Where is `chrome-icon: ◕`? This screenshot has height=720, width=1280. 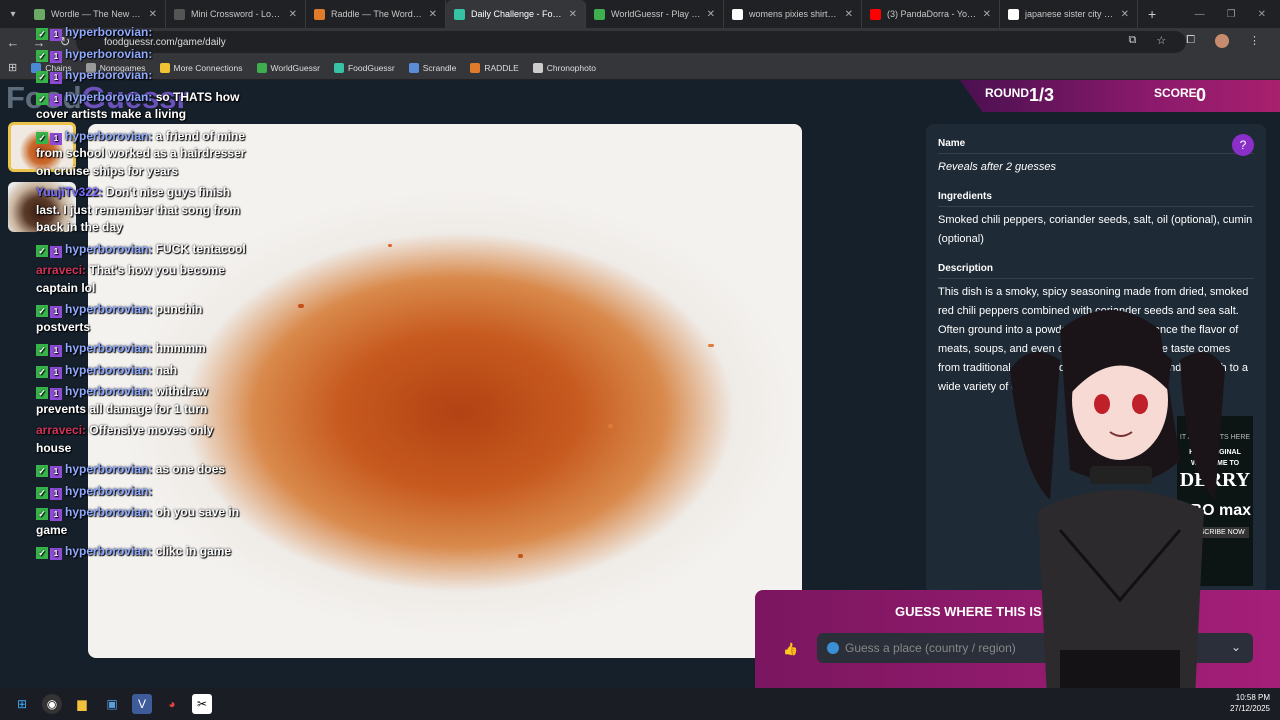
chrome-icon: ◕ is located at coordinates (172, 704).